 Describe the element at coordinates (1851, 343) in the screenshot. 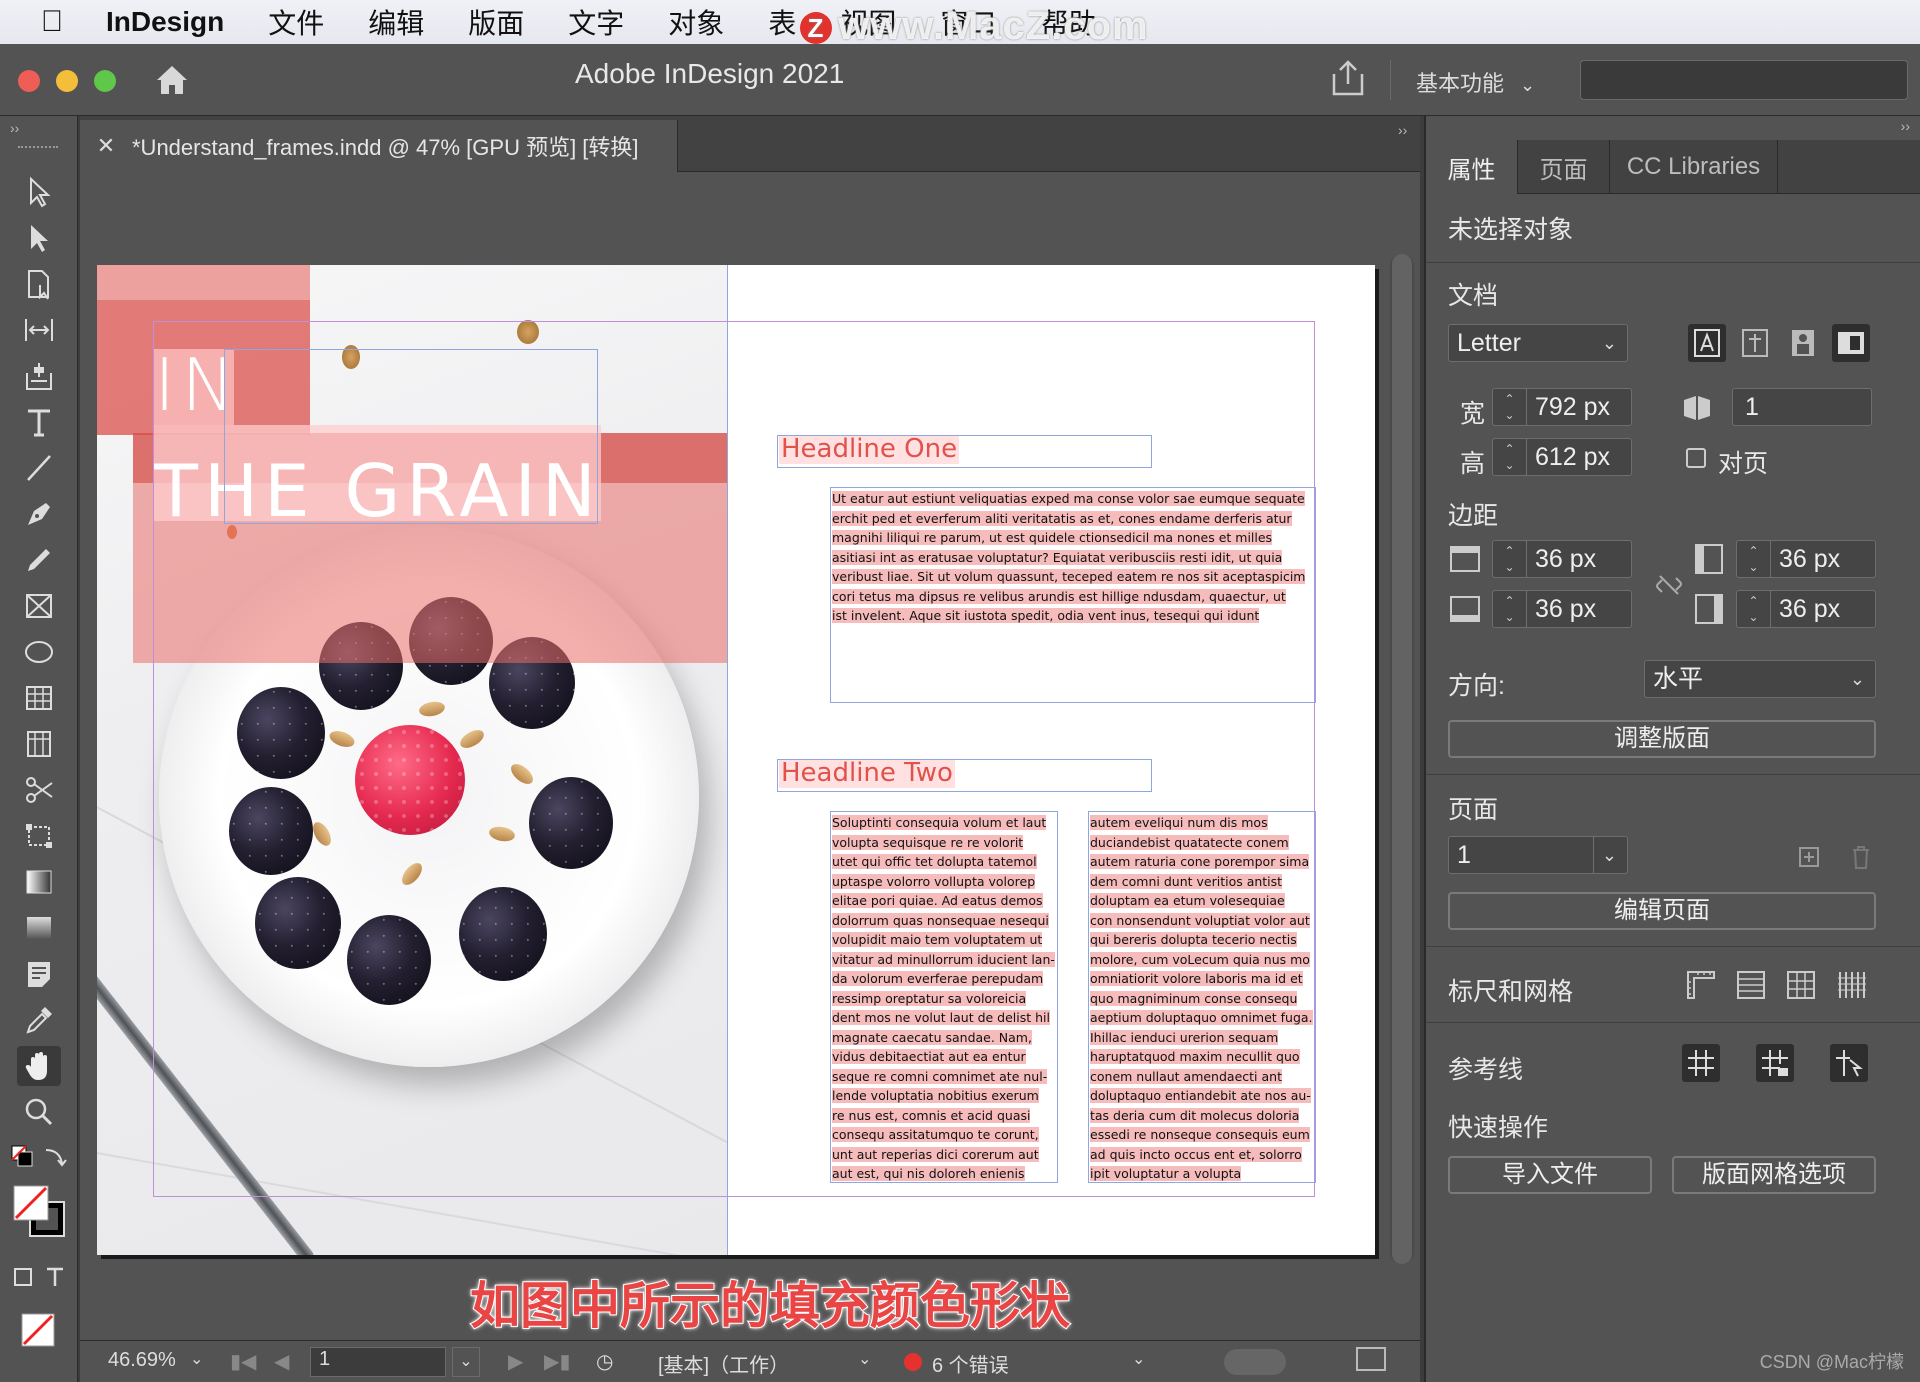

I see `landscape-icon` at that location.